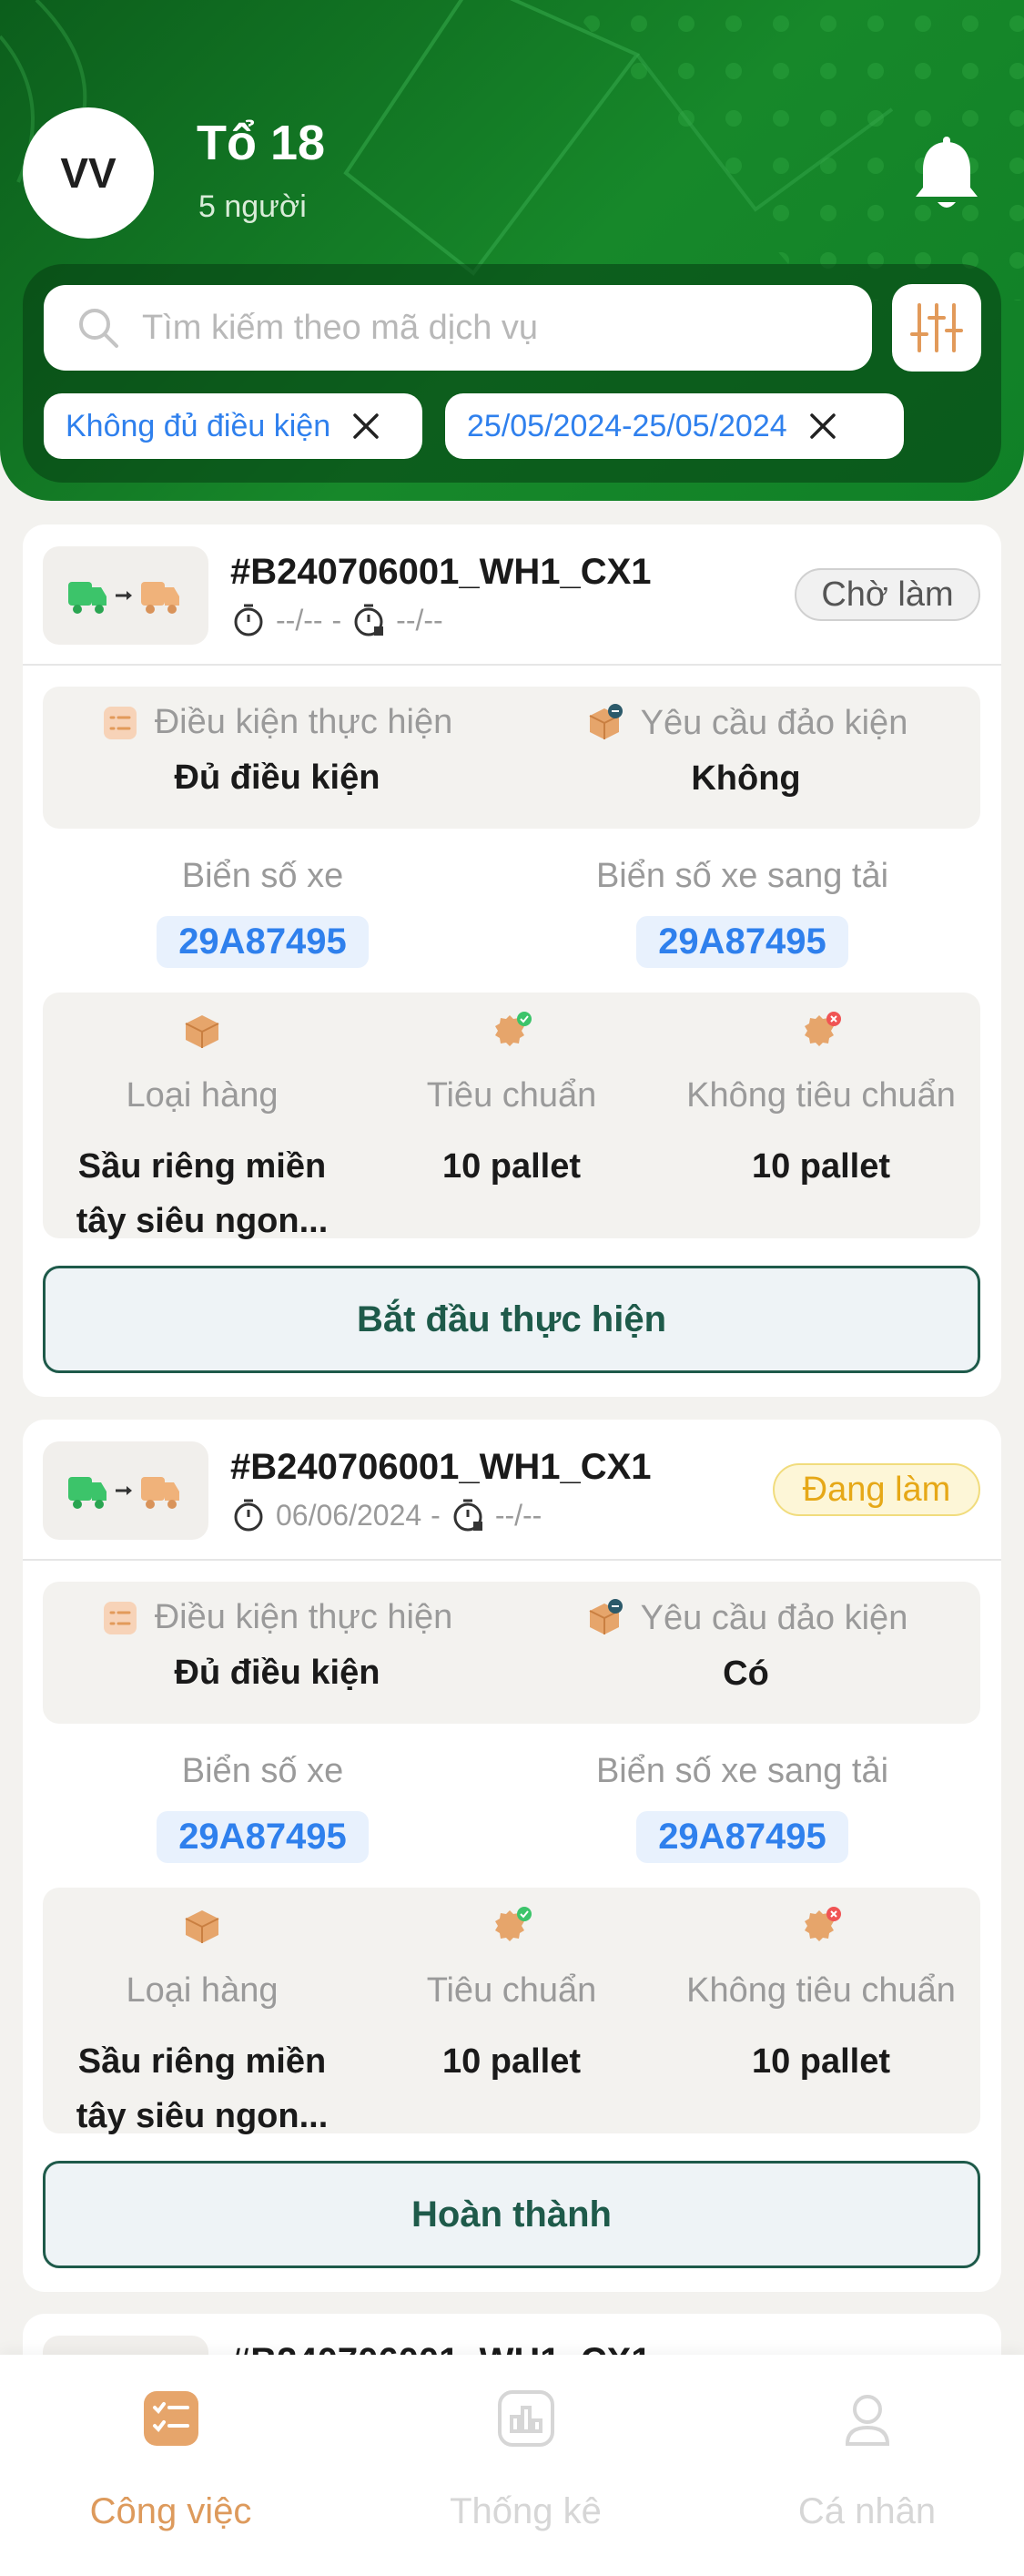 The width and height of the screenshot is (1024, 2576). Describe the element at coordinates (518, 1515) in the screenshot. I see `end-time: --/--` at that location.